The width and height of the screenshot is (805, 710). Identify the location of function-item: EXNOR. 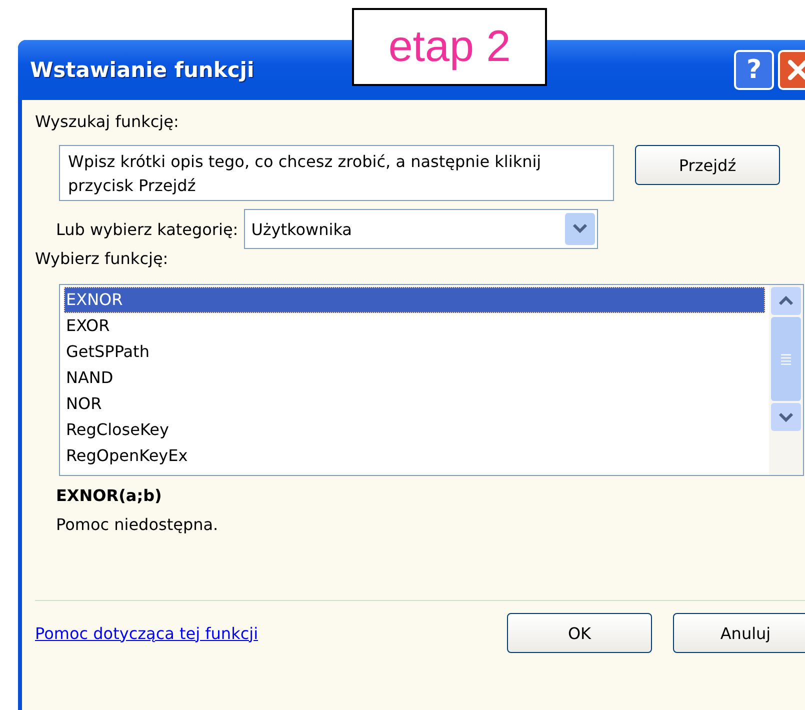
(414, 300).